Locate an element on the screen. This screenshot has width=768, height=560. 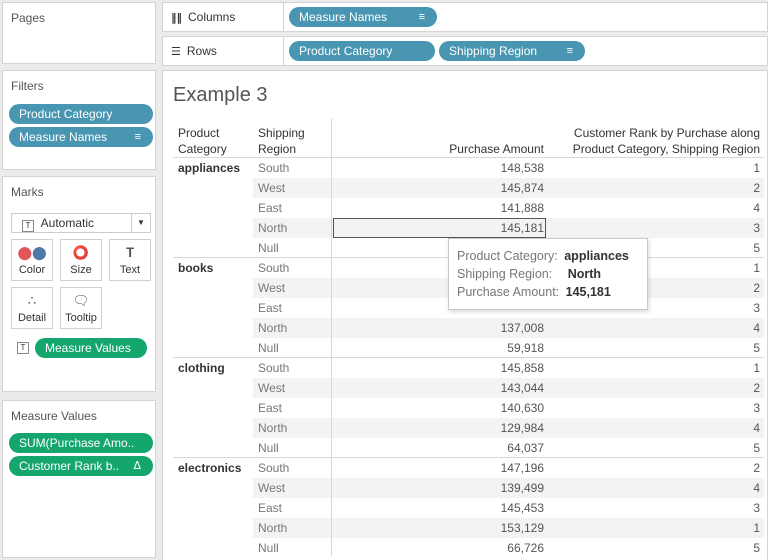
header-product-category: Product Category is located at coordinates (202, 141).